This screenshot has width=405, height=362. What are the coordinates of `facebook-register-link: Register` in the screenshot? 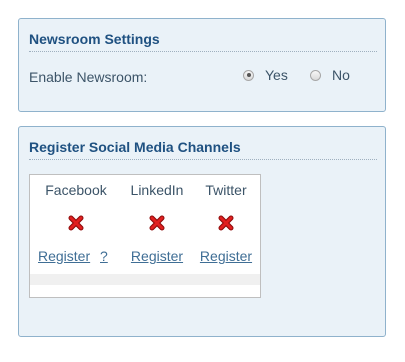 It's located at (64, 256).